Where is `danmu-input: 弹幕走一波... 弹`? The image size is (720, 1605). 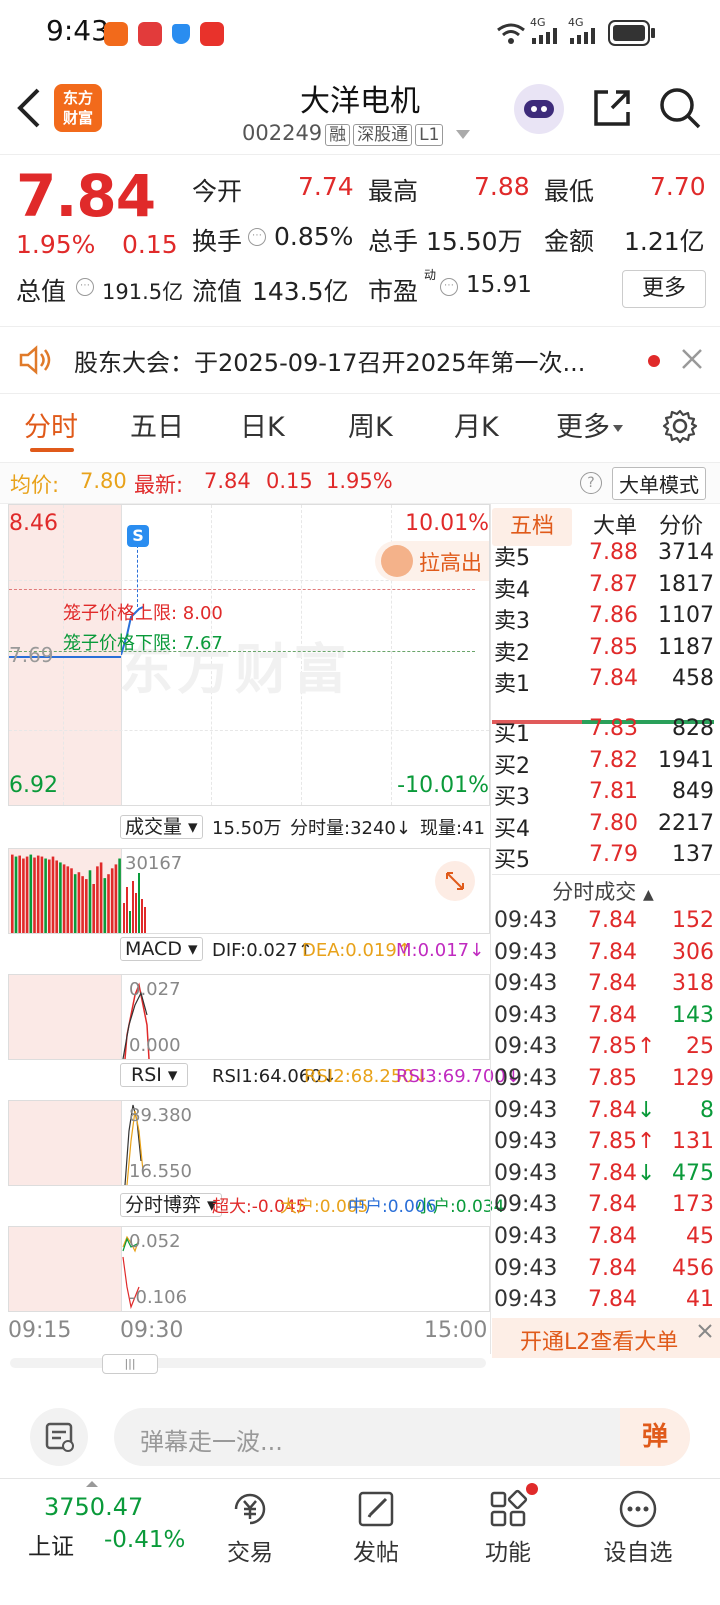
danmu-input: 弹幕走一波... 弹 is located at coordinates (402, 1437).